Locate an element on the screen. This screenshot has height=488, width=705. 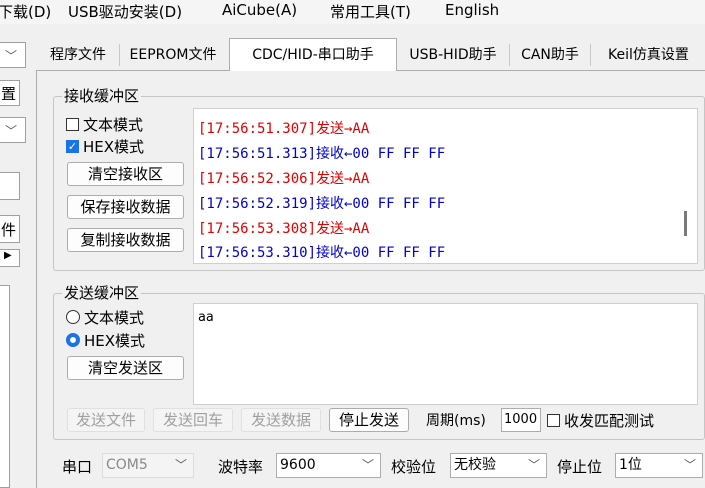
menu-aicube: AiCube(A) is located at coordinates (259, 10).